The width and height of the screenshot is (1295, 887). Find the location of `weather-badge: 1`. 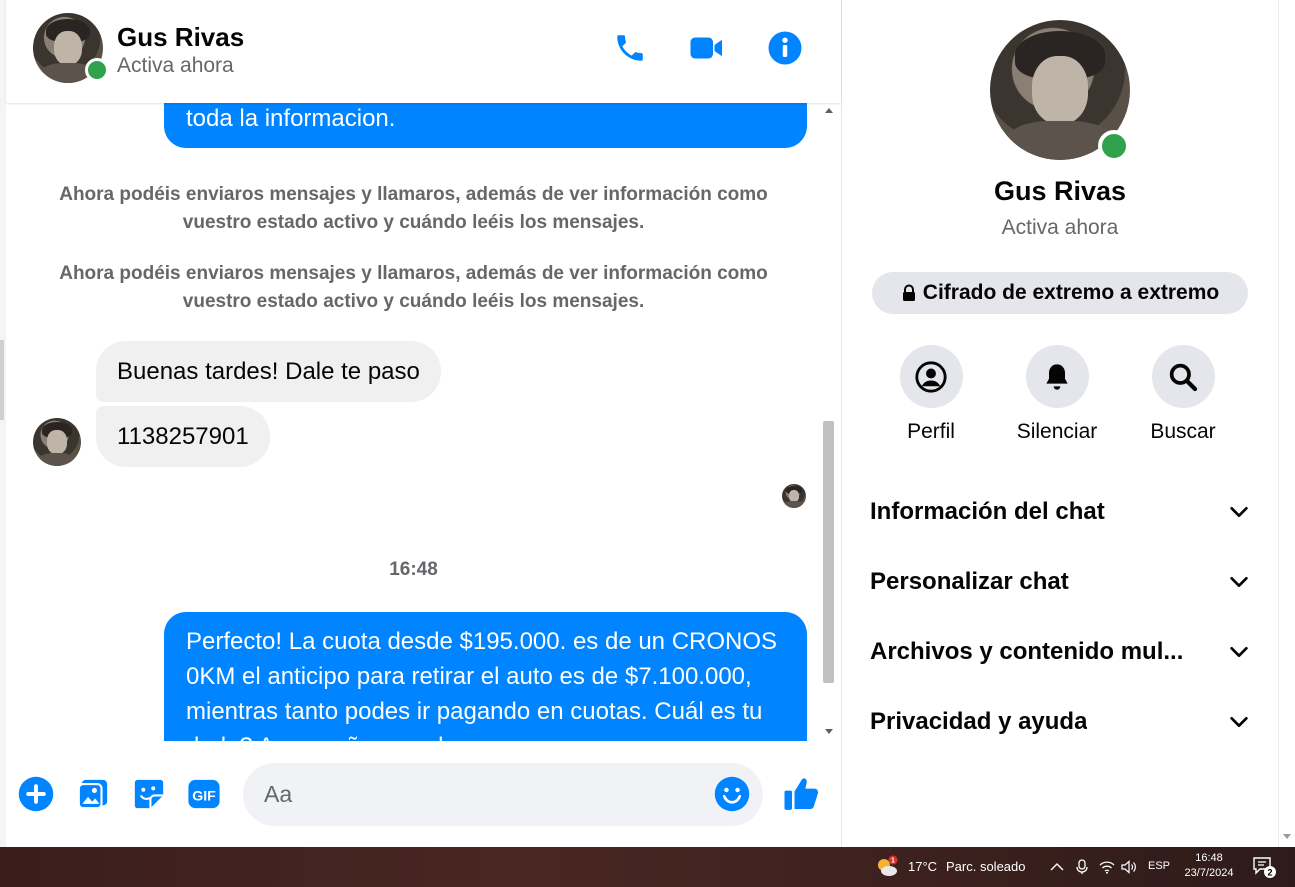

weather-badge: 1 is located at coordinates (893, 861).